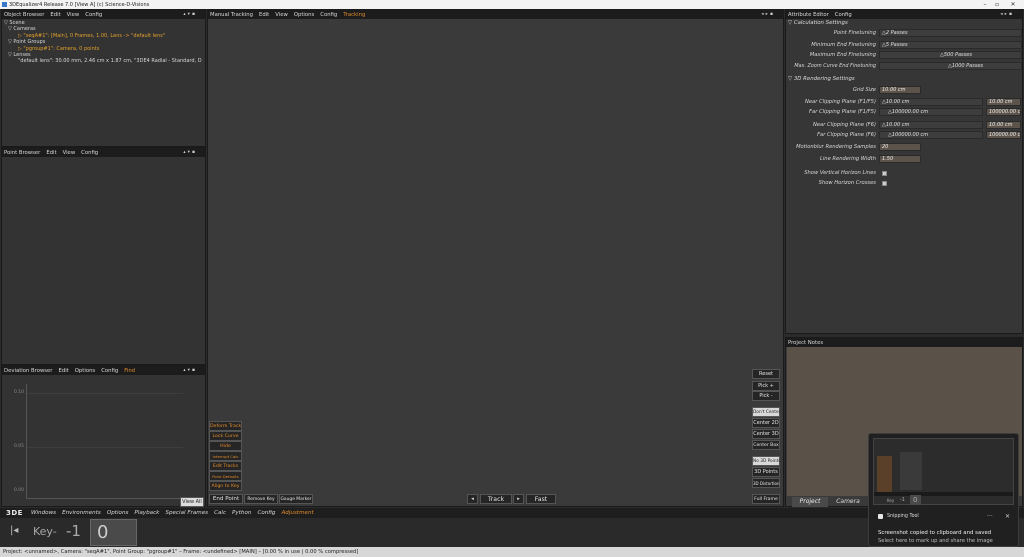 The width and height of the screenshot is (1024, 557). I want to click on interrupt-calc-button: Interrupt Calc, so click(225, 456).